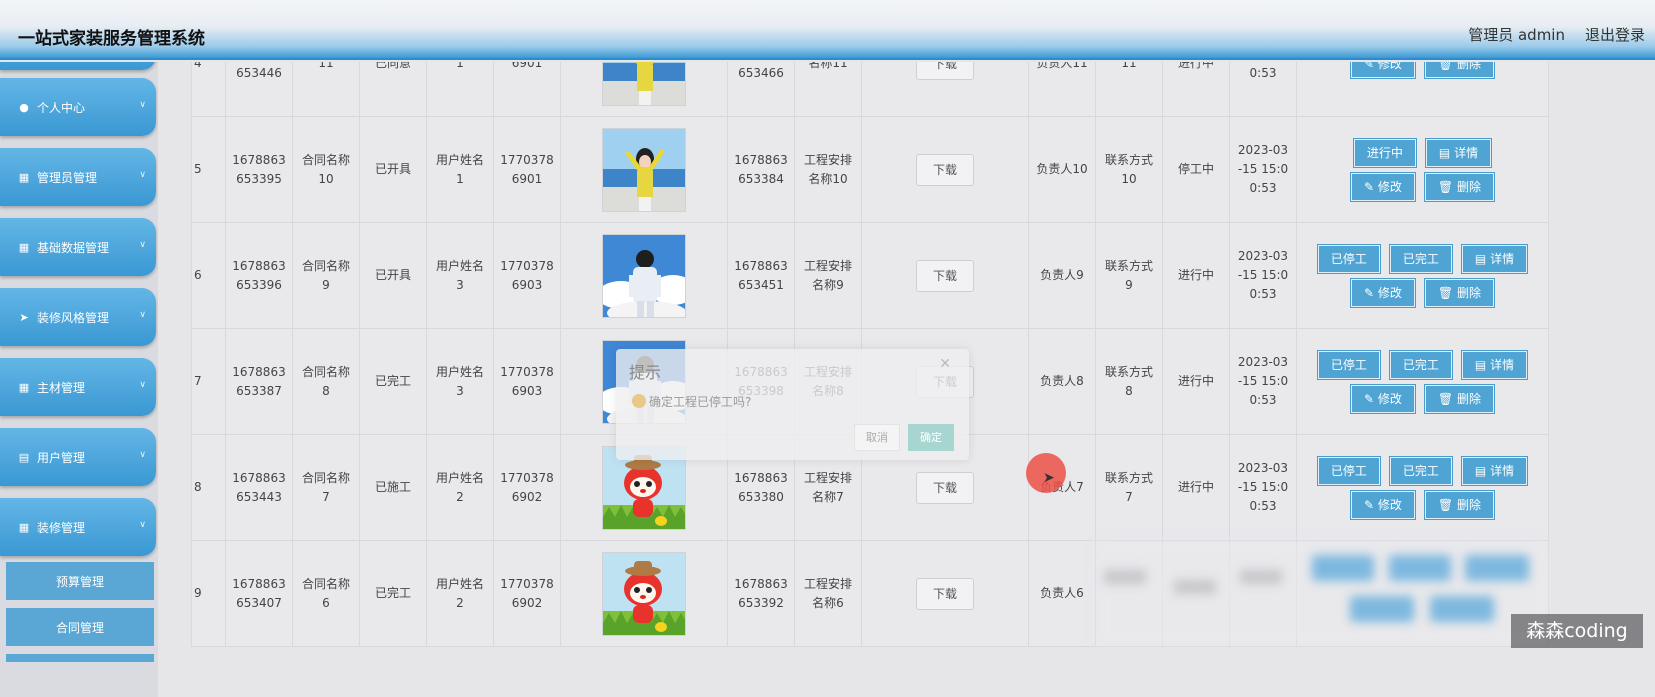  I want to click on grid-icon: ▦, so click(24, 387).